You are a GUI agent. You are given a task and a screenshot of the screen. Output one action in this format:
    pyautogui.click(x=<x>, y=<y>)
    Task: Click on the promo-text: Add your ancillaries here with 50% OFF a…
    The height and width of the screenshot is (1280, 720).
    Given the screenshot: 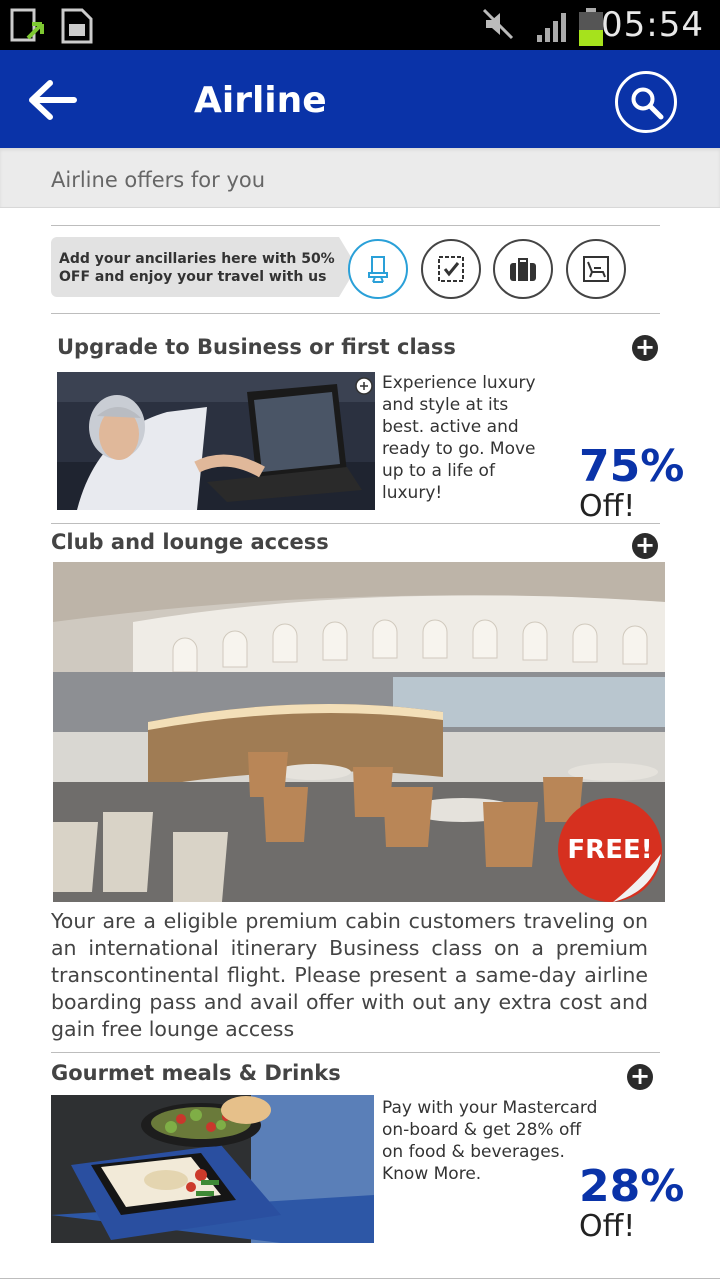 What is the action you would take?
    pyautogui.click(x=197, y=268)
    